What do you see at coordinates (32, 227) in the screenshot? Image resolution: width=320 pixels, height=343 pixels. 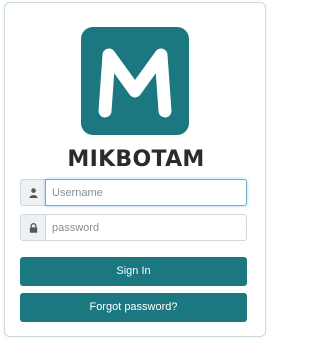 I see `lock-icon` at bounding box center [32, 227].